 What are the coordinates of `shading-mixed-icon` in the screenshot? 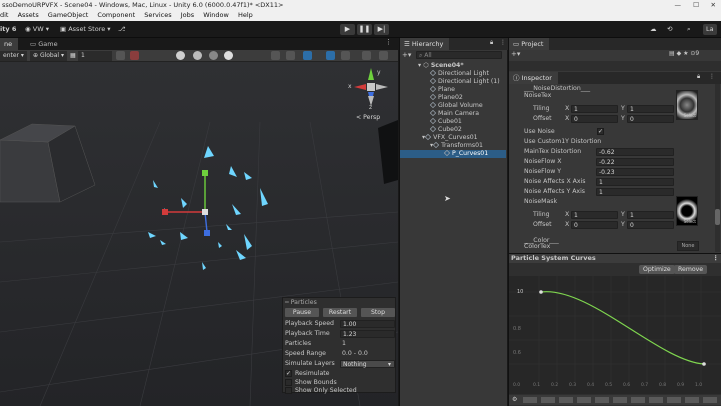 It's located at (213, 55).